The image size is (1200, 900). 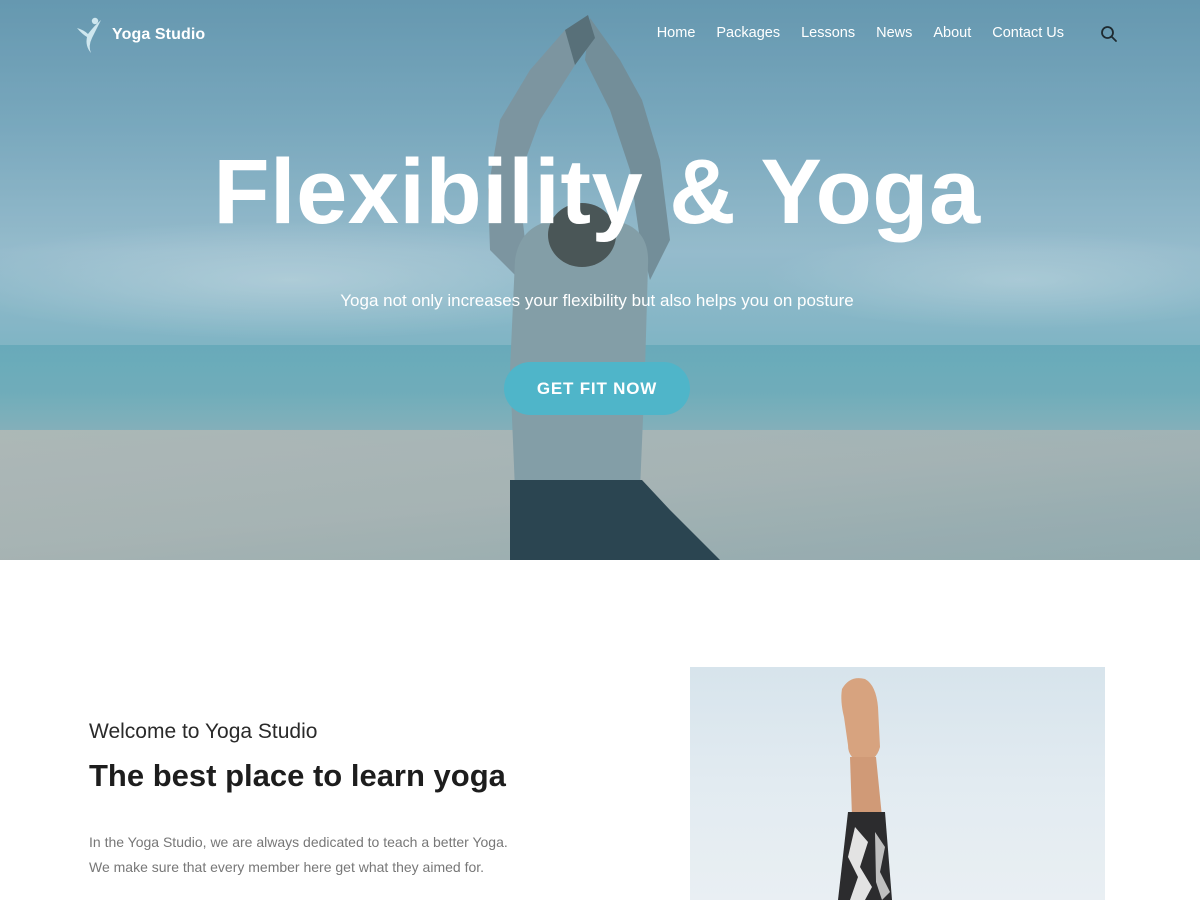 I want to click on welcome-kicker: Welcome to Yoga Studio, so click(x=203, y=731).